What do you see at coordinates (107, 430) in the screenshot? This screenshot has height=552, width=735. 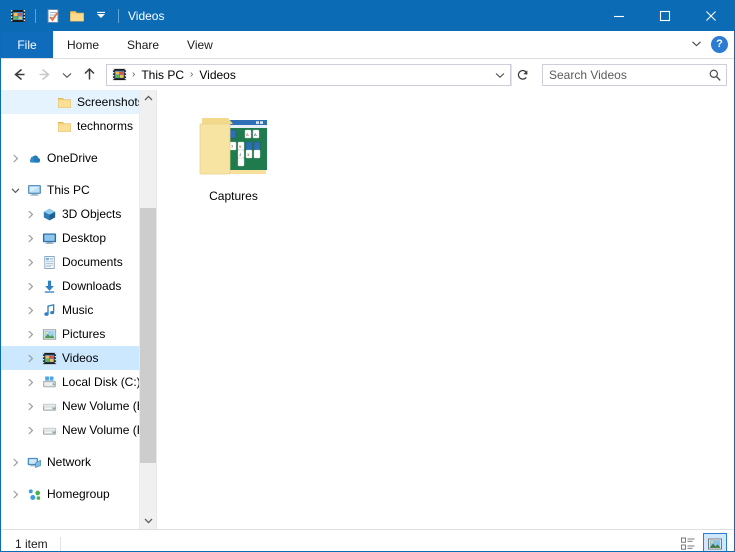 I see `sidebar-item-label: New Volume (F:)` at bounding box center [107, 430].